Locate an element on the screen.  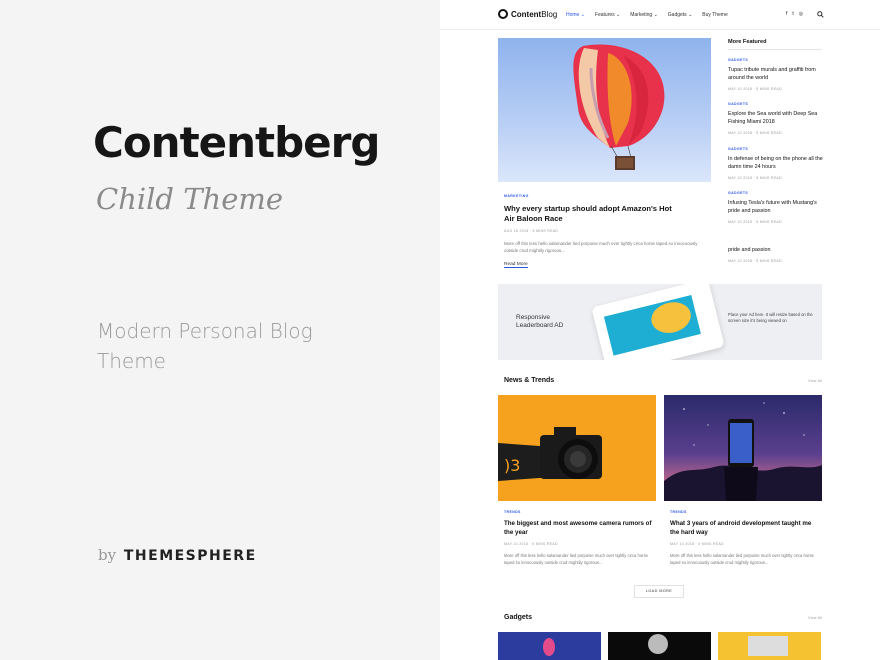
social-links: f t ◎ is located at coordinates (794, 14).